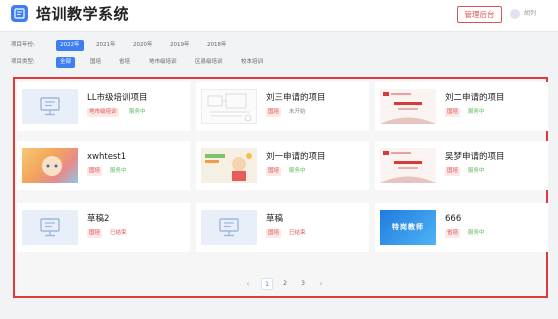 This screenshot has width=558, height=319. Describe the element at coordinates (461, 165) in the screenshot. I see `project-card: 吴梦申请的项目 国培 服务中` at that location.